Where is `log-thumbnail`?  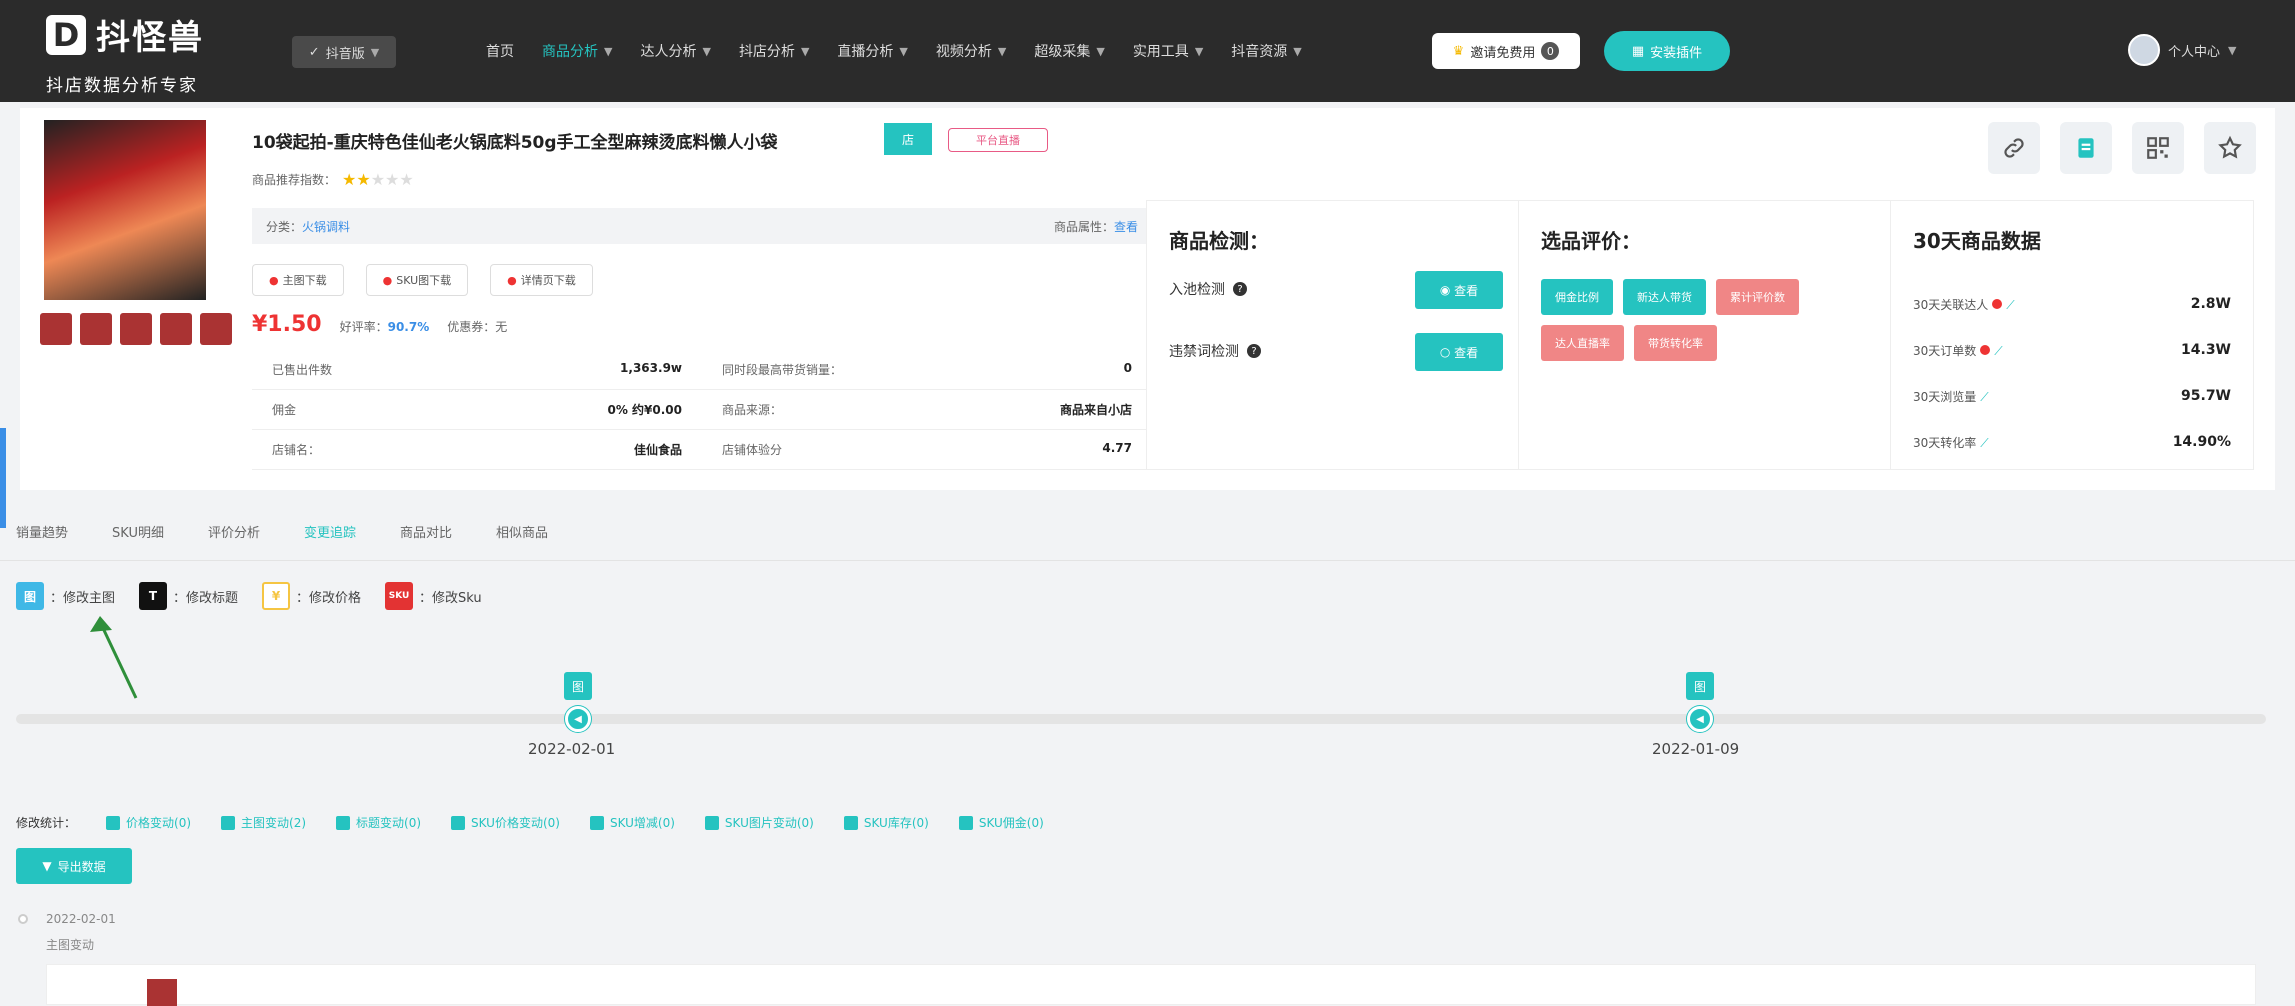 log-thumbnail is located at coordinates (162, 992).